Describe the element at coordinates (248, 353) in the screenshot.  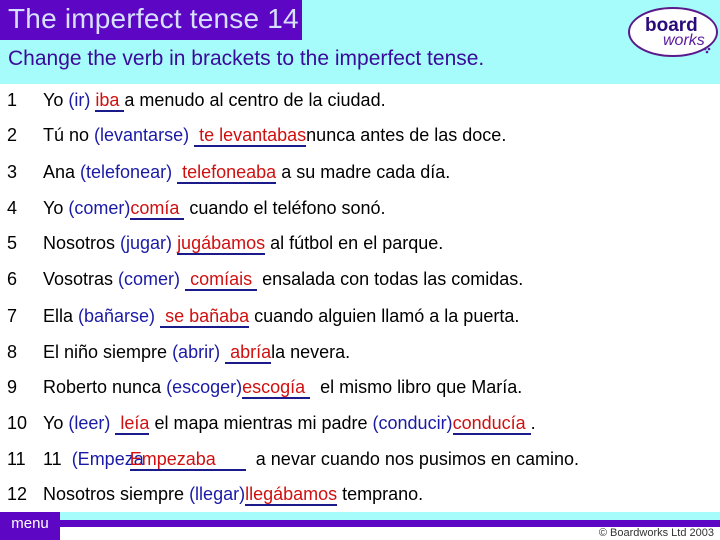
I see `answer-blank: abría` at that location.